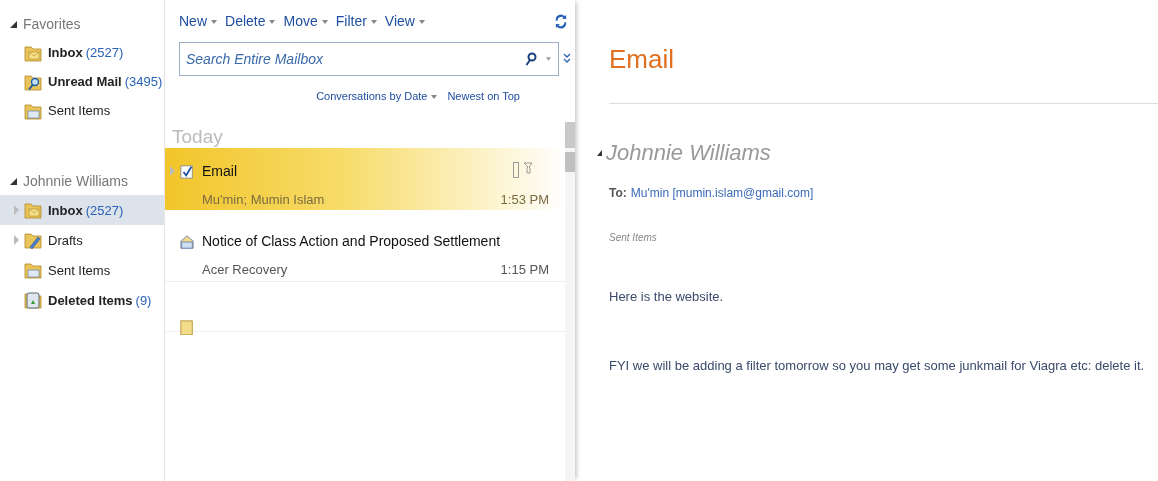 The height and width of the screenshot is (481, 1158). I want to click on sort-menu: Conversations by Date, so click(377, 96).